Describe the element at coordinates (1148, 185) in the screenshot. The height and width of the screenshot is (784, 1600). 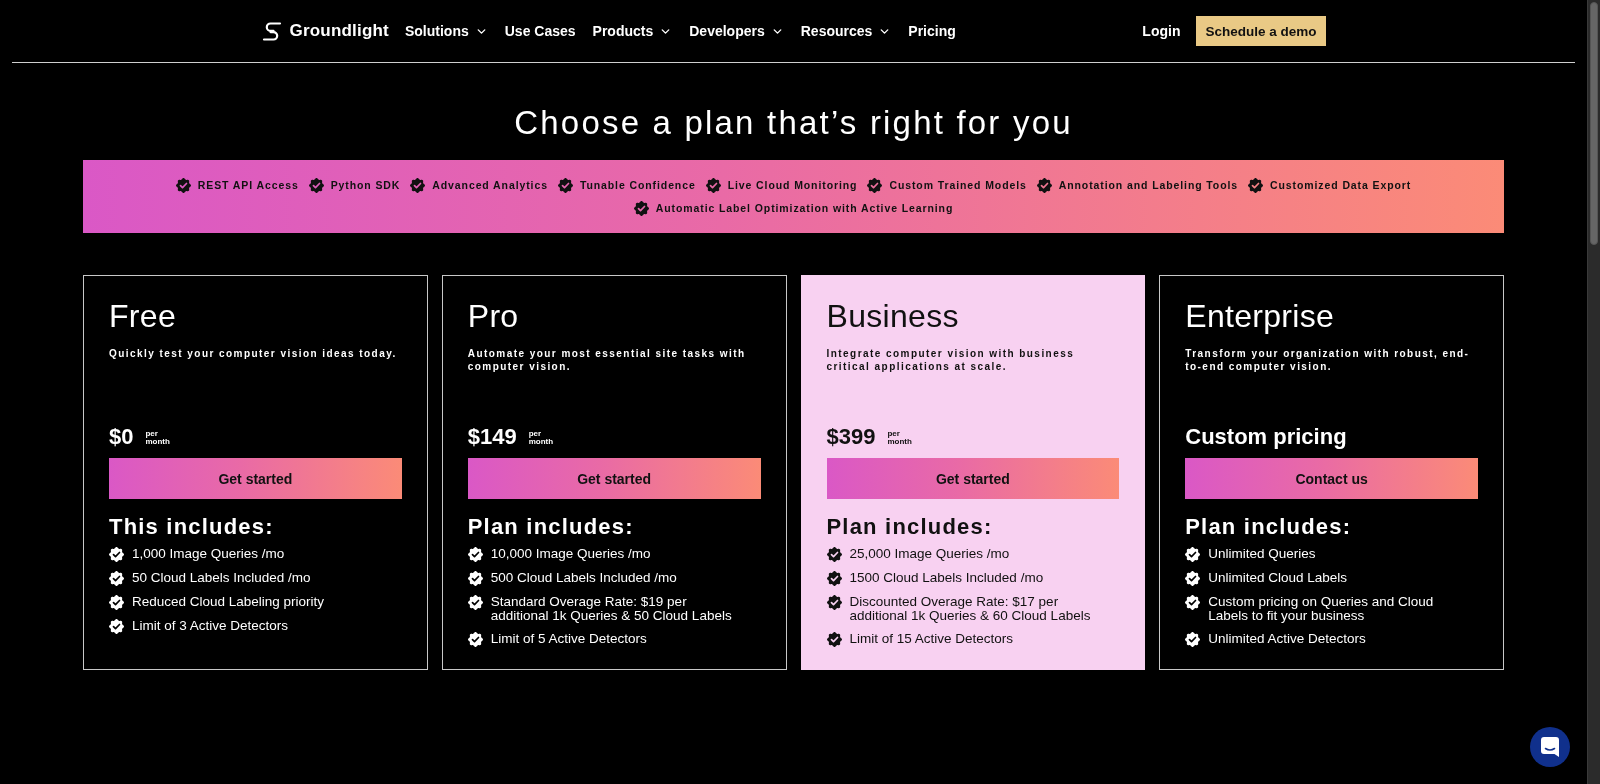
I see `feature-label: Annotation and Labeling Tools` at that location.